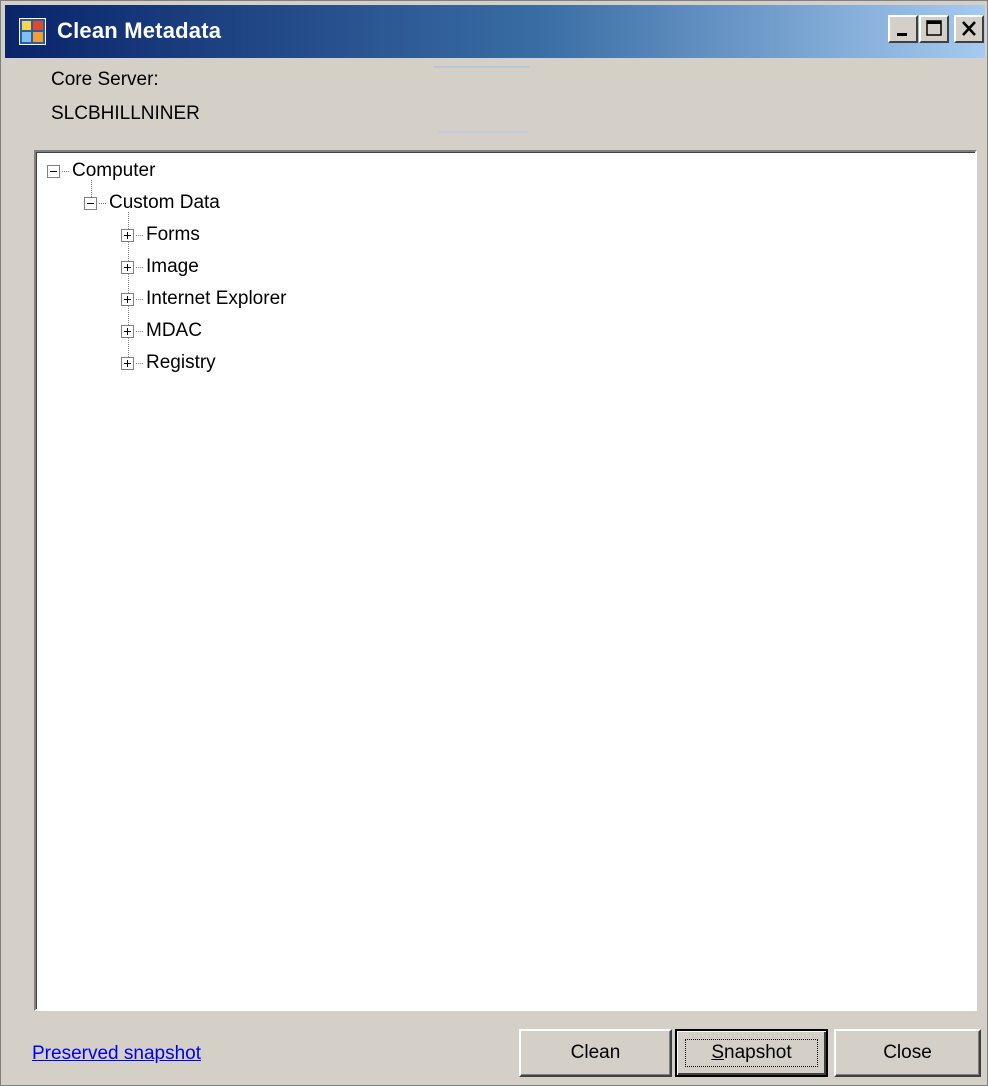  What do you see at coordinates (903, 29) in the screenshot?
I see `minimize-button` at bounding box center [903, 29].